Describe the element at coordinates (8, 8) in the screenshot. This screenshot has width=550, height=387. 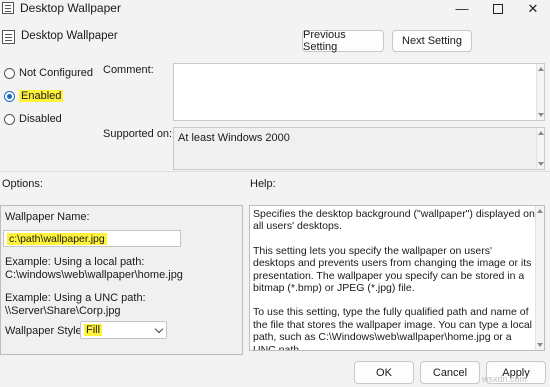
I see `policy-app-icon` at that location.